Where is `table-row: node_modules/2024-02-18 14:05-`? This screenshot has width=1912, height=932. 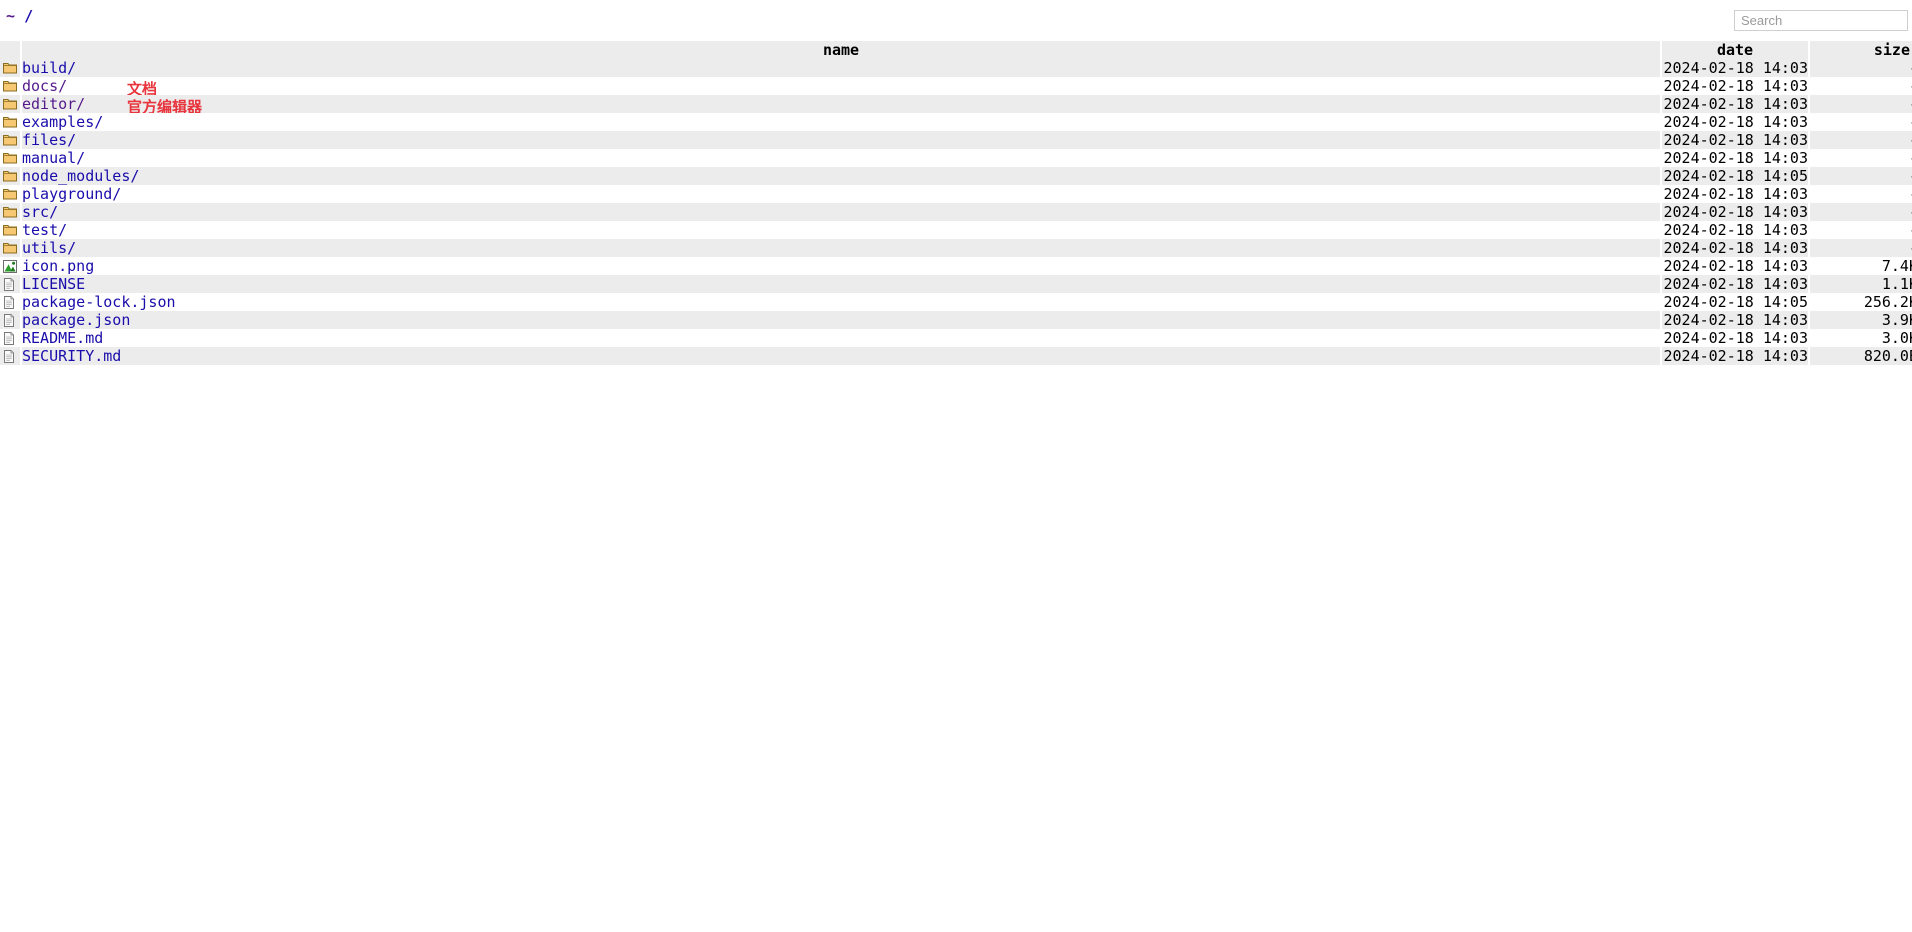 table-row: node_modules/2024-02-18 14:05- is located at coordinates (956, 176).